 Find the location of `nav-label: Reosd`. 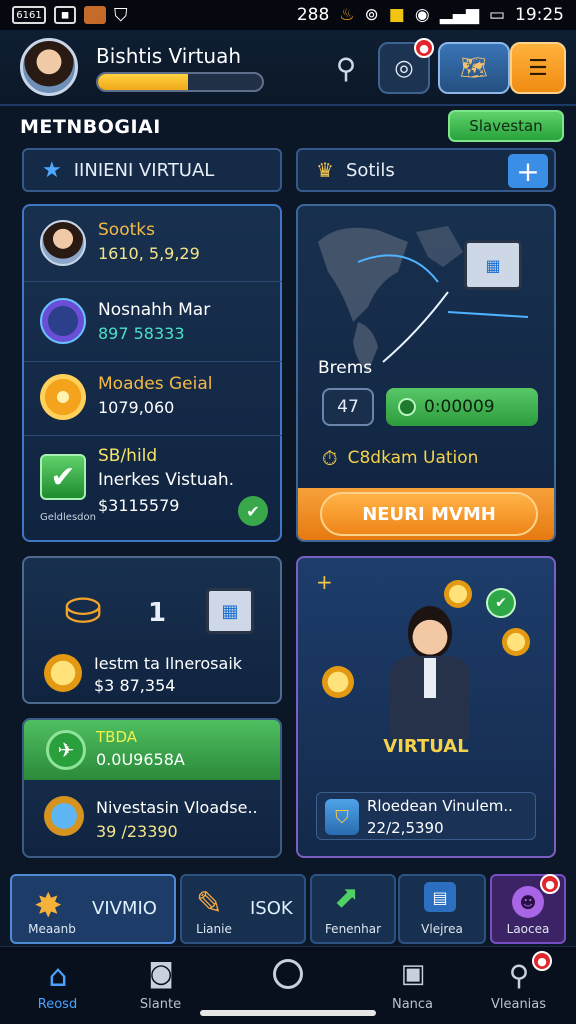

nav-label: Reosd is located at coordinates (57, 1004).